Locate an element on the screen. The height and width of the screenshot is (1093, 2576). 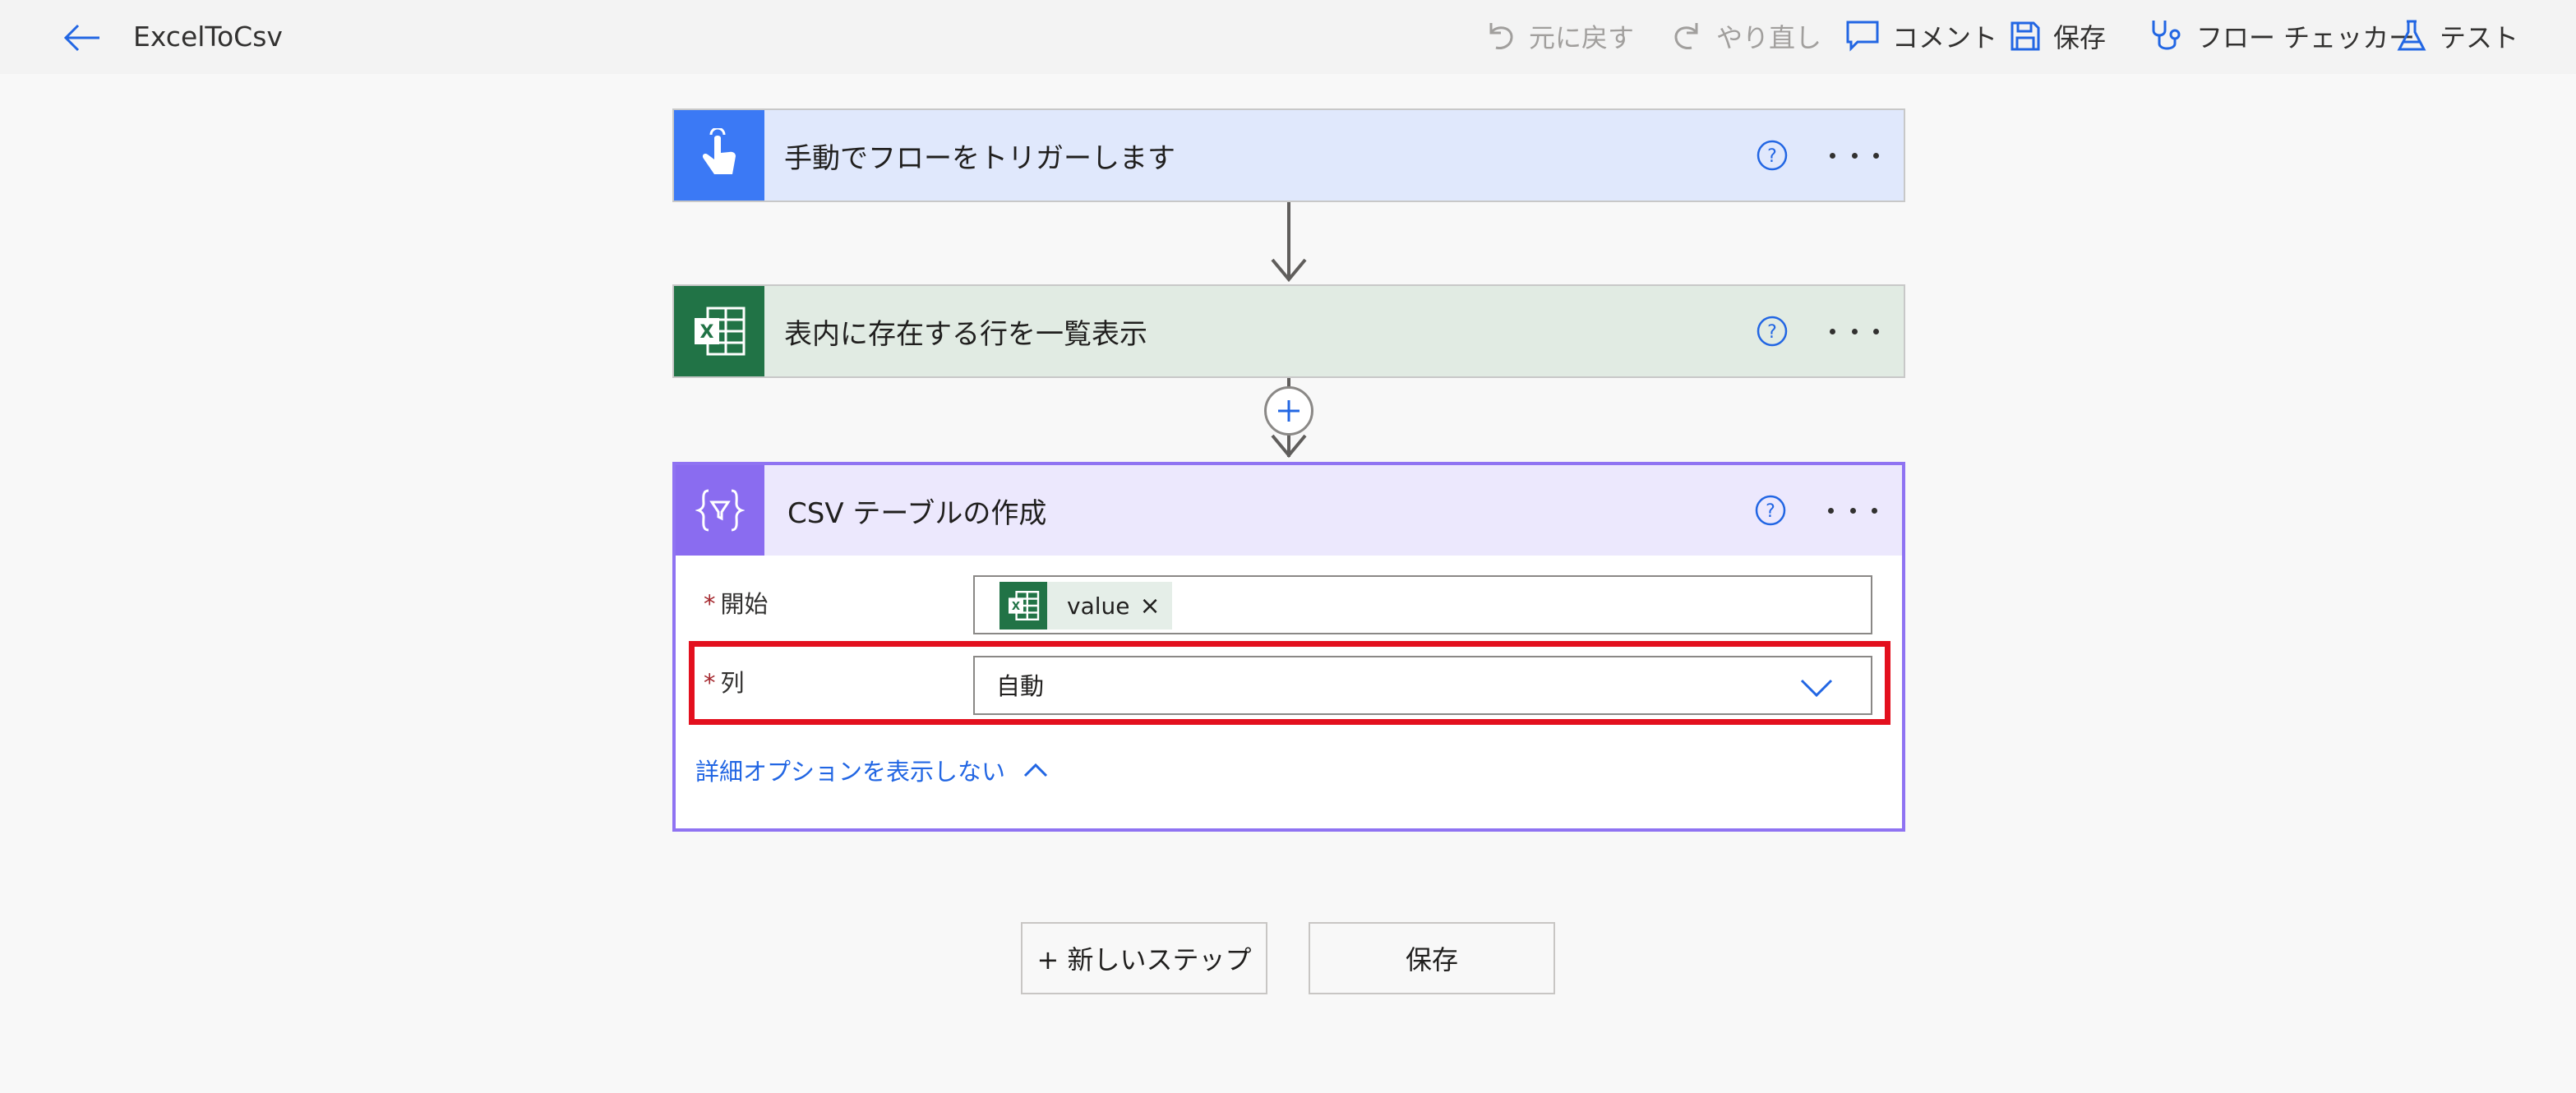
columns-field-label: * 列 is located at coordinates (725, 681).